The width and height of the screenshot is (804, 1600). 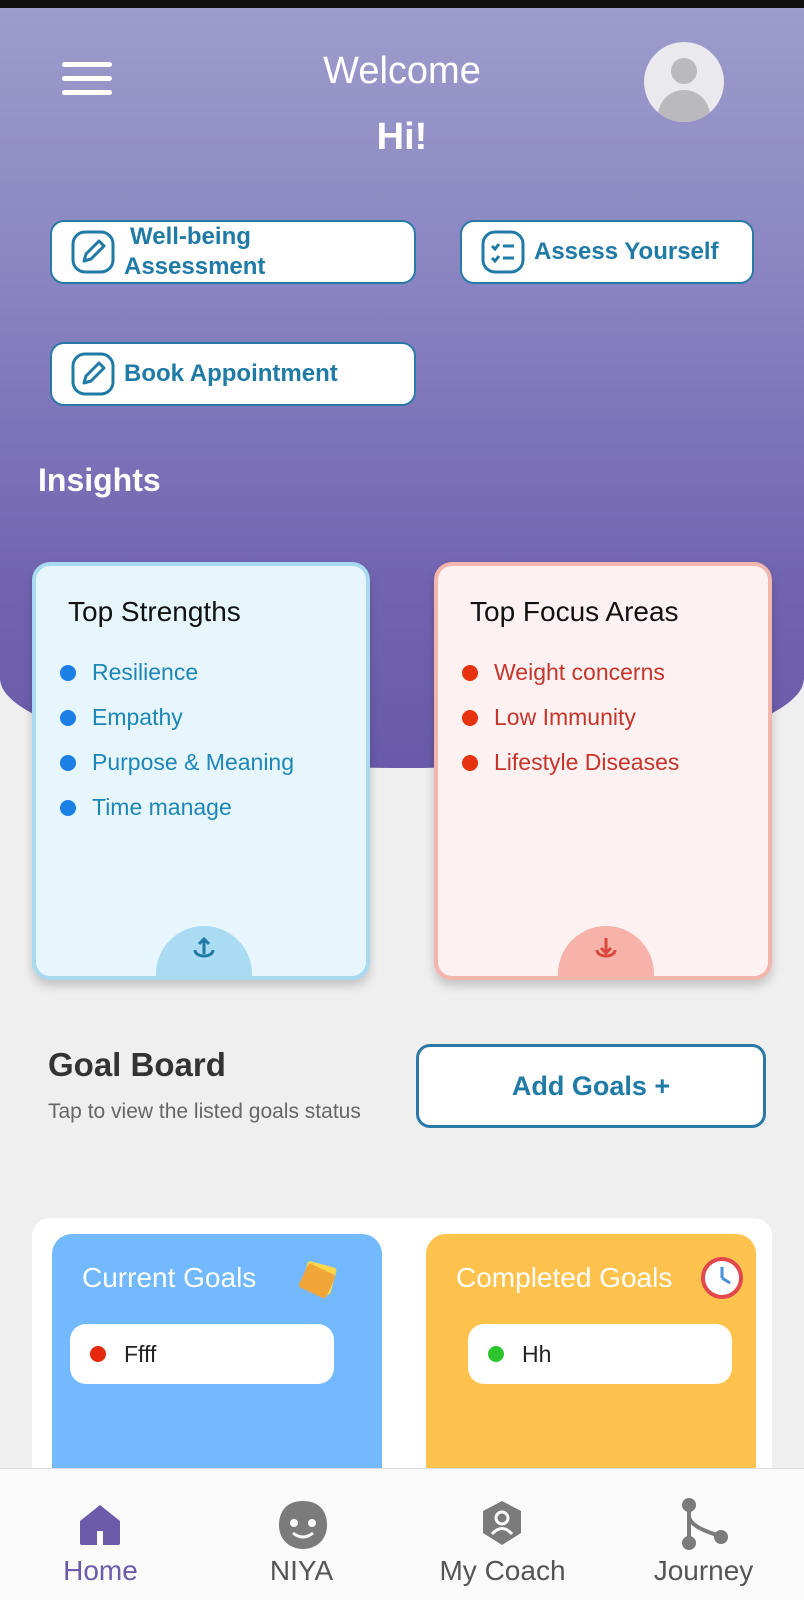 I want to click on completed-goals-title: Completed Goals, so click(x=564, y=1277).